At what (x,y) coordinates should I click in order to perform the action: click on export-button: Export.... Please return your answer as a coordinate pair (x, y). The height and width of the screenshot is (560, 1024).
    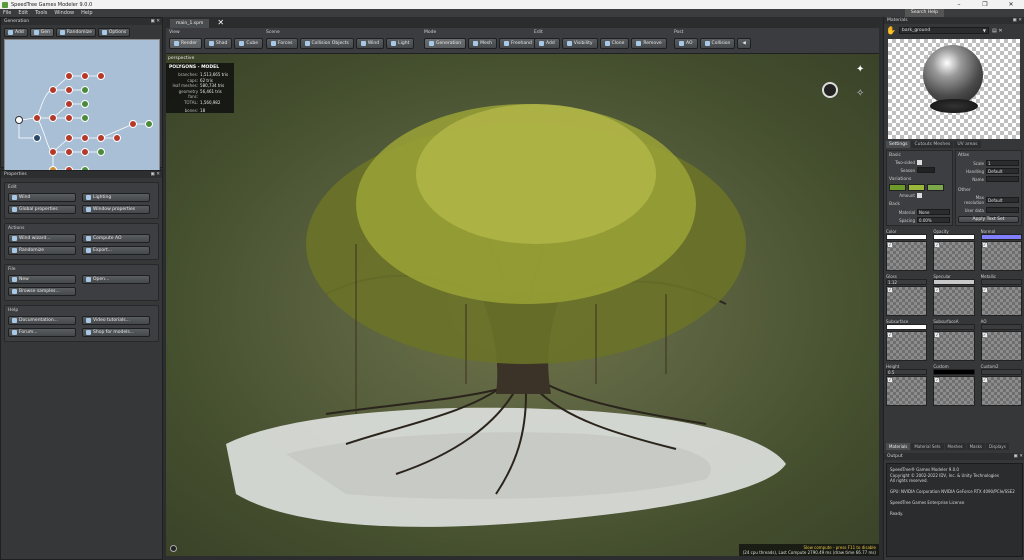
    Looking at the image, I should click on (116, 250).